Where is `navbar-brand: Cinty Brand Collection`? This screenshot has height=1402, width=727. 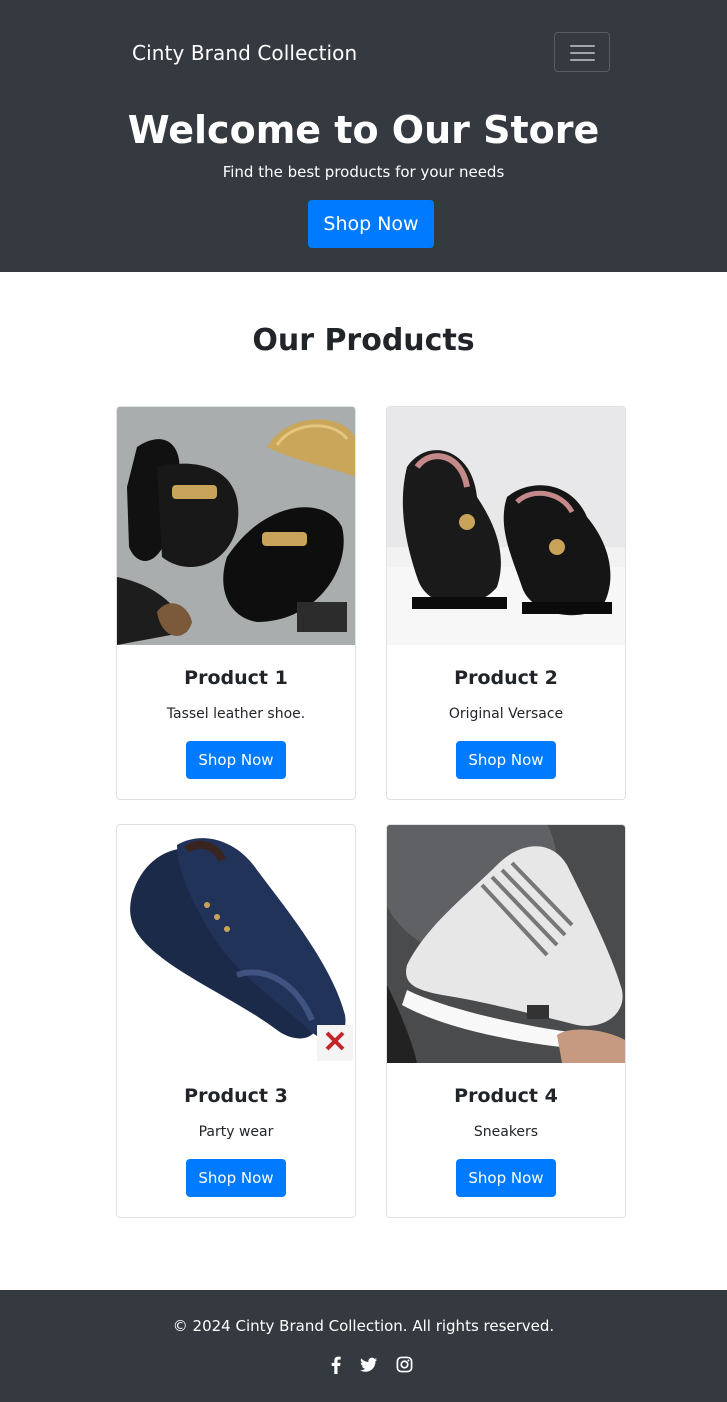 navbar-brand: Cinty Brand Collection is located at coordinates (244, 53).